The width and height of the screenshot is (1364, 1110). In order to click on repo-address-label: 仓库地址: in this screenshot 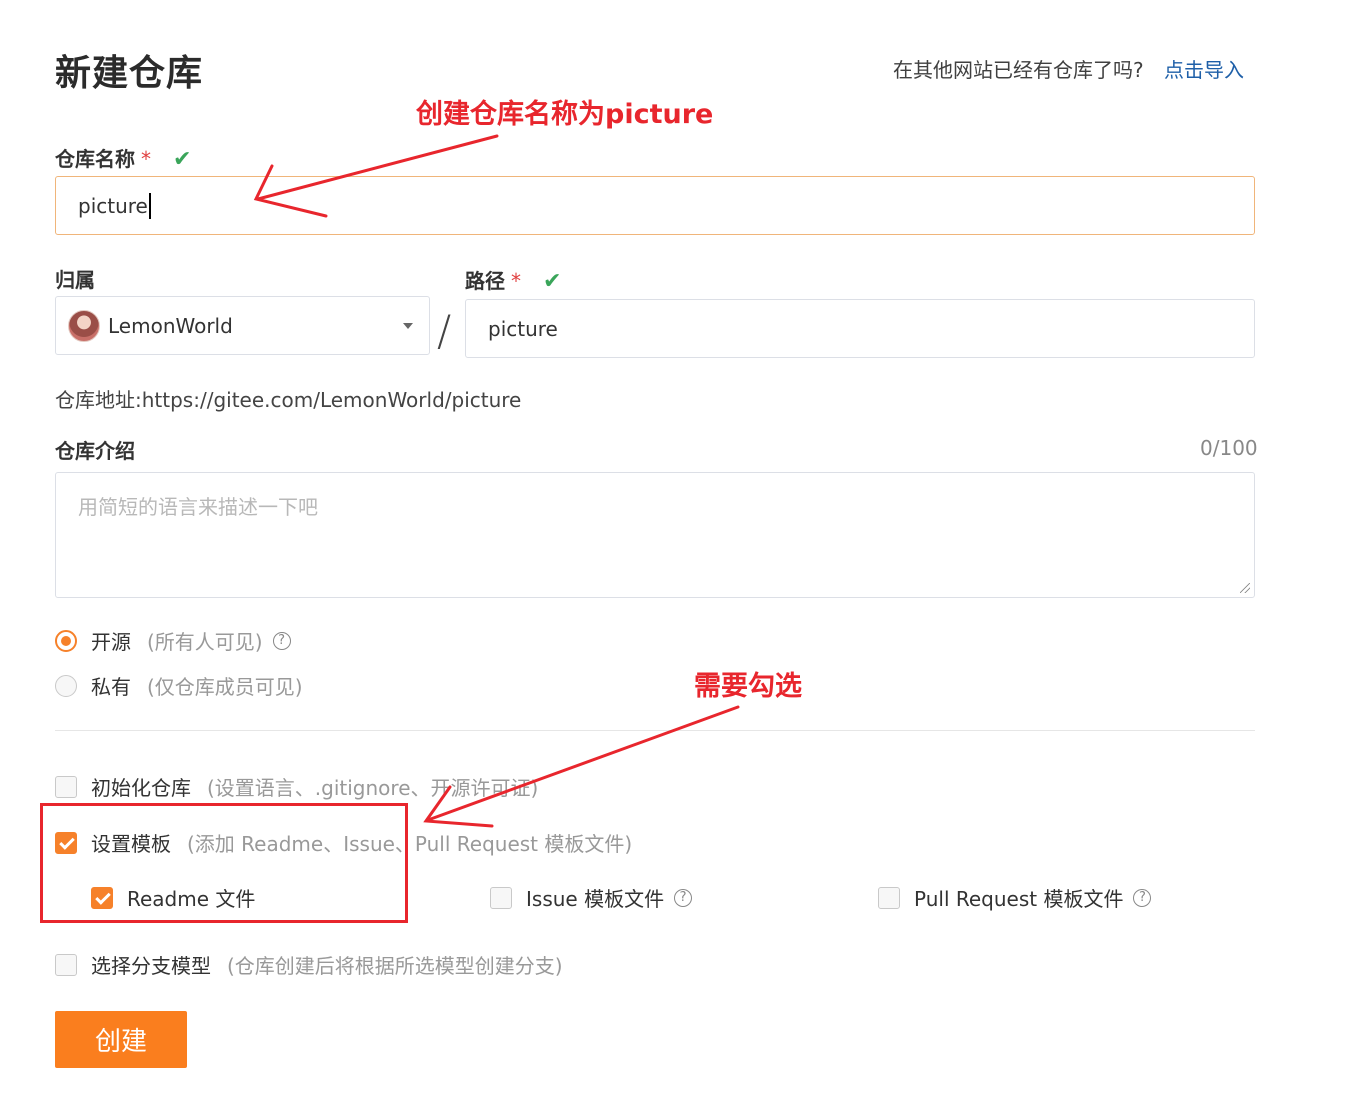, I will do `click(98, 400)`.